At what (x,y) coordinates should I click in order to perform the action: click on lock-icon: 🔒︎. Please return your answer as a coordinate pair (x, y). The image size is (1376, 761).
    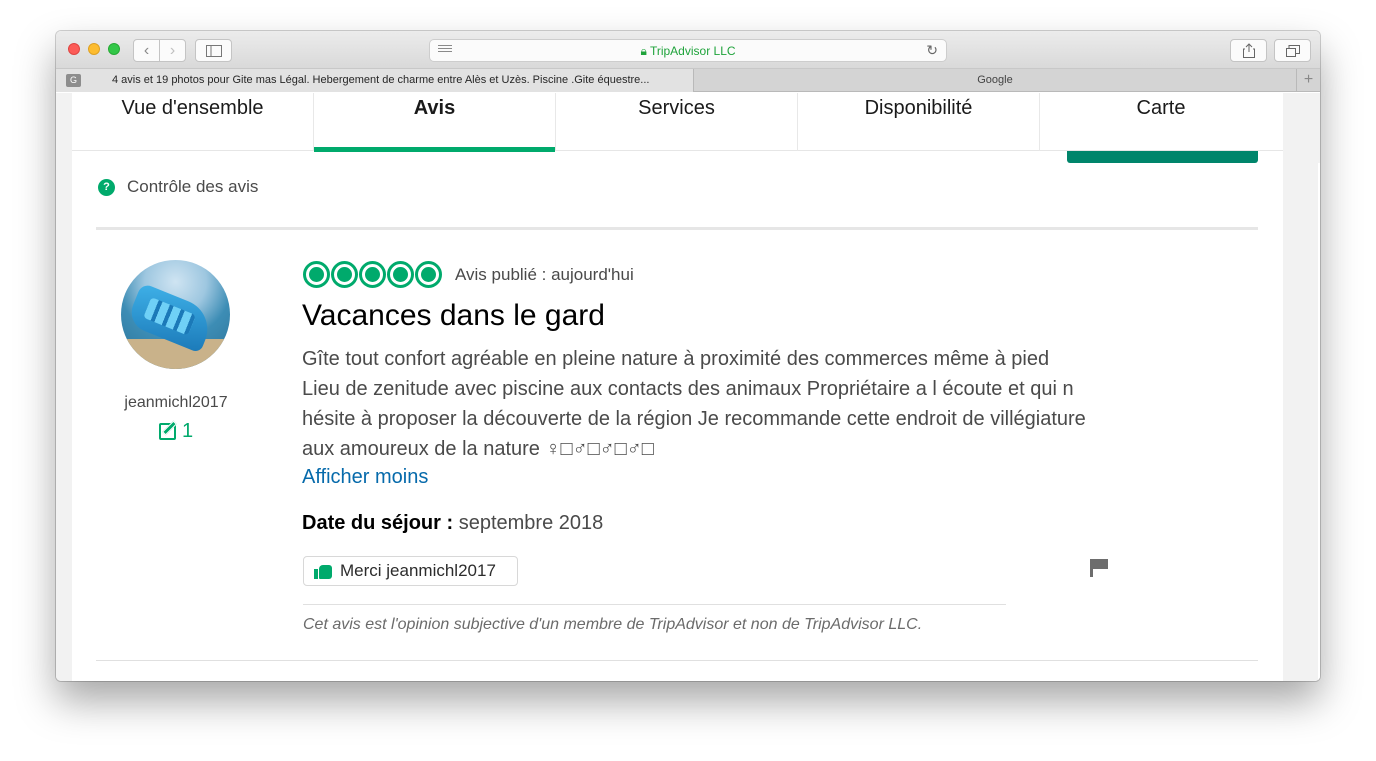
    Looking at the image, I should click on (643, 51).